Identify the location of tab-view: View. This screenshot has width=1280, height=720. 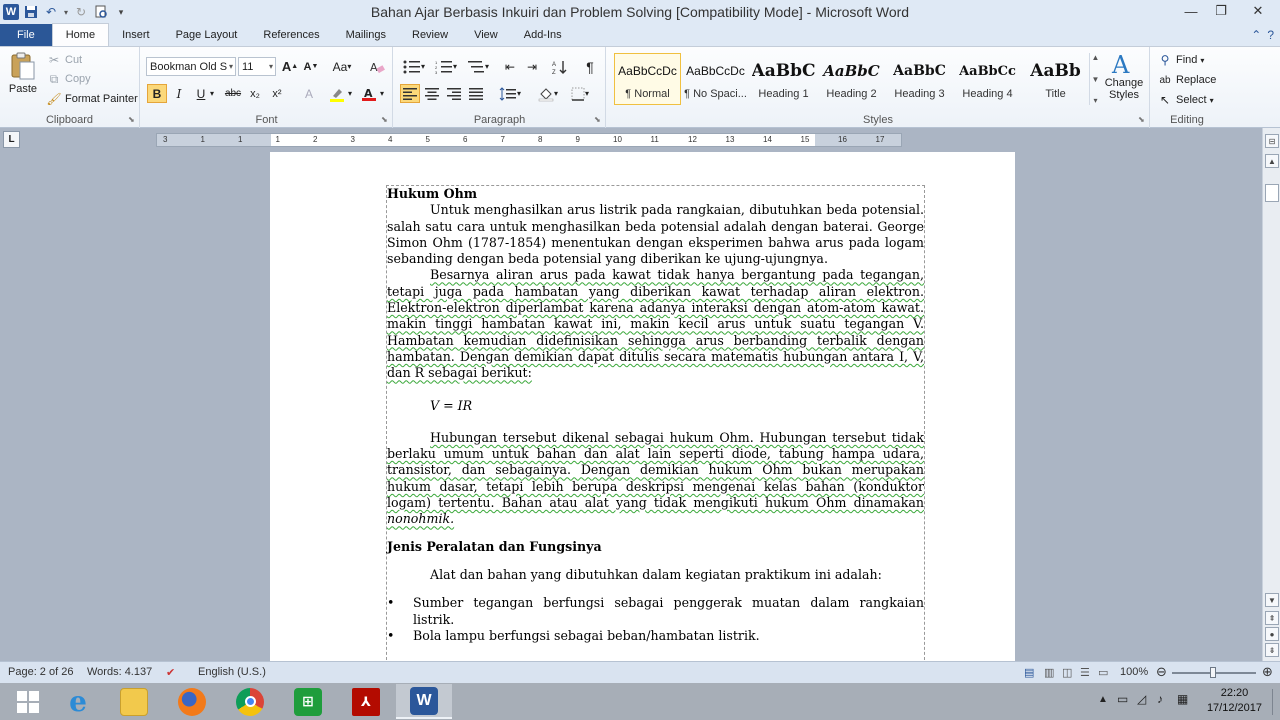
(486, 35).